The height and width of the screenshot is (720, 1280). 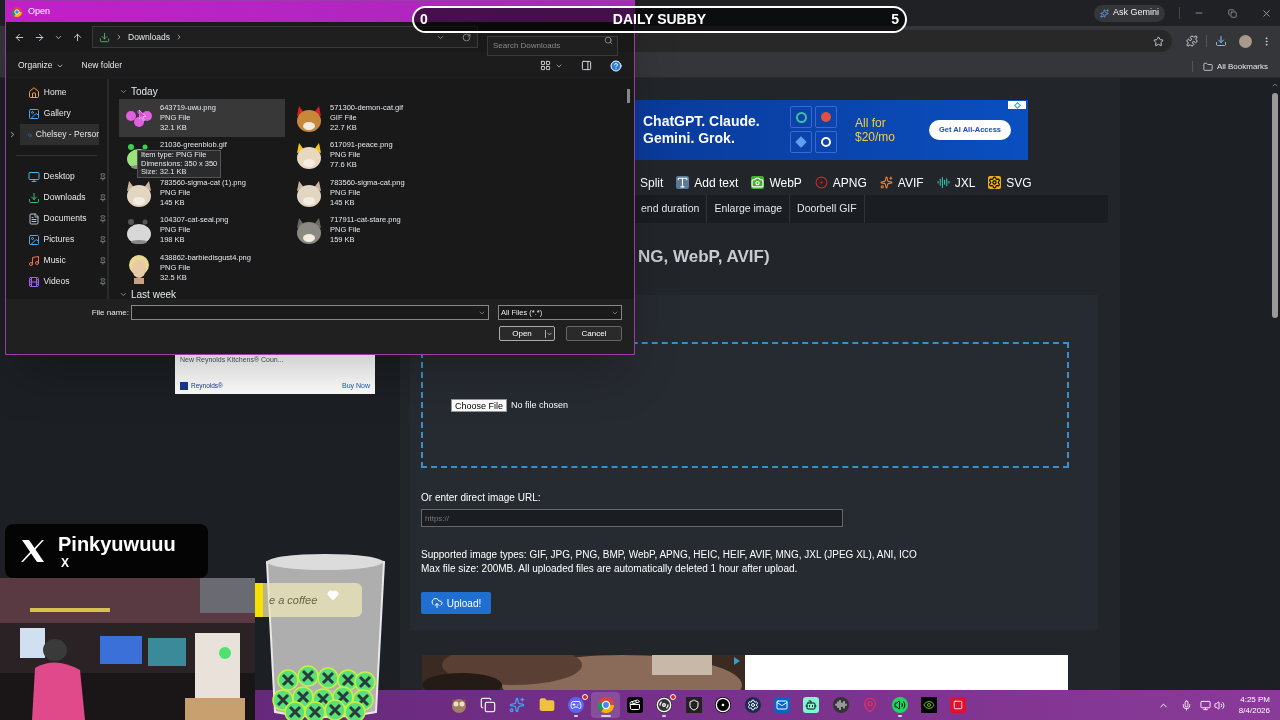 What do you see at coordinates (33, 281) in the screenshot?
I see `film-icon` at bounding box center [33, 281].